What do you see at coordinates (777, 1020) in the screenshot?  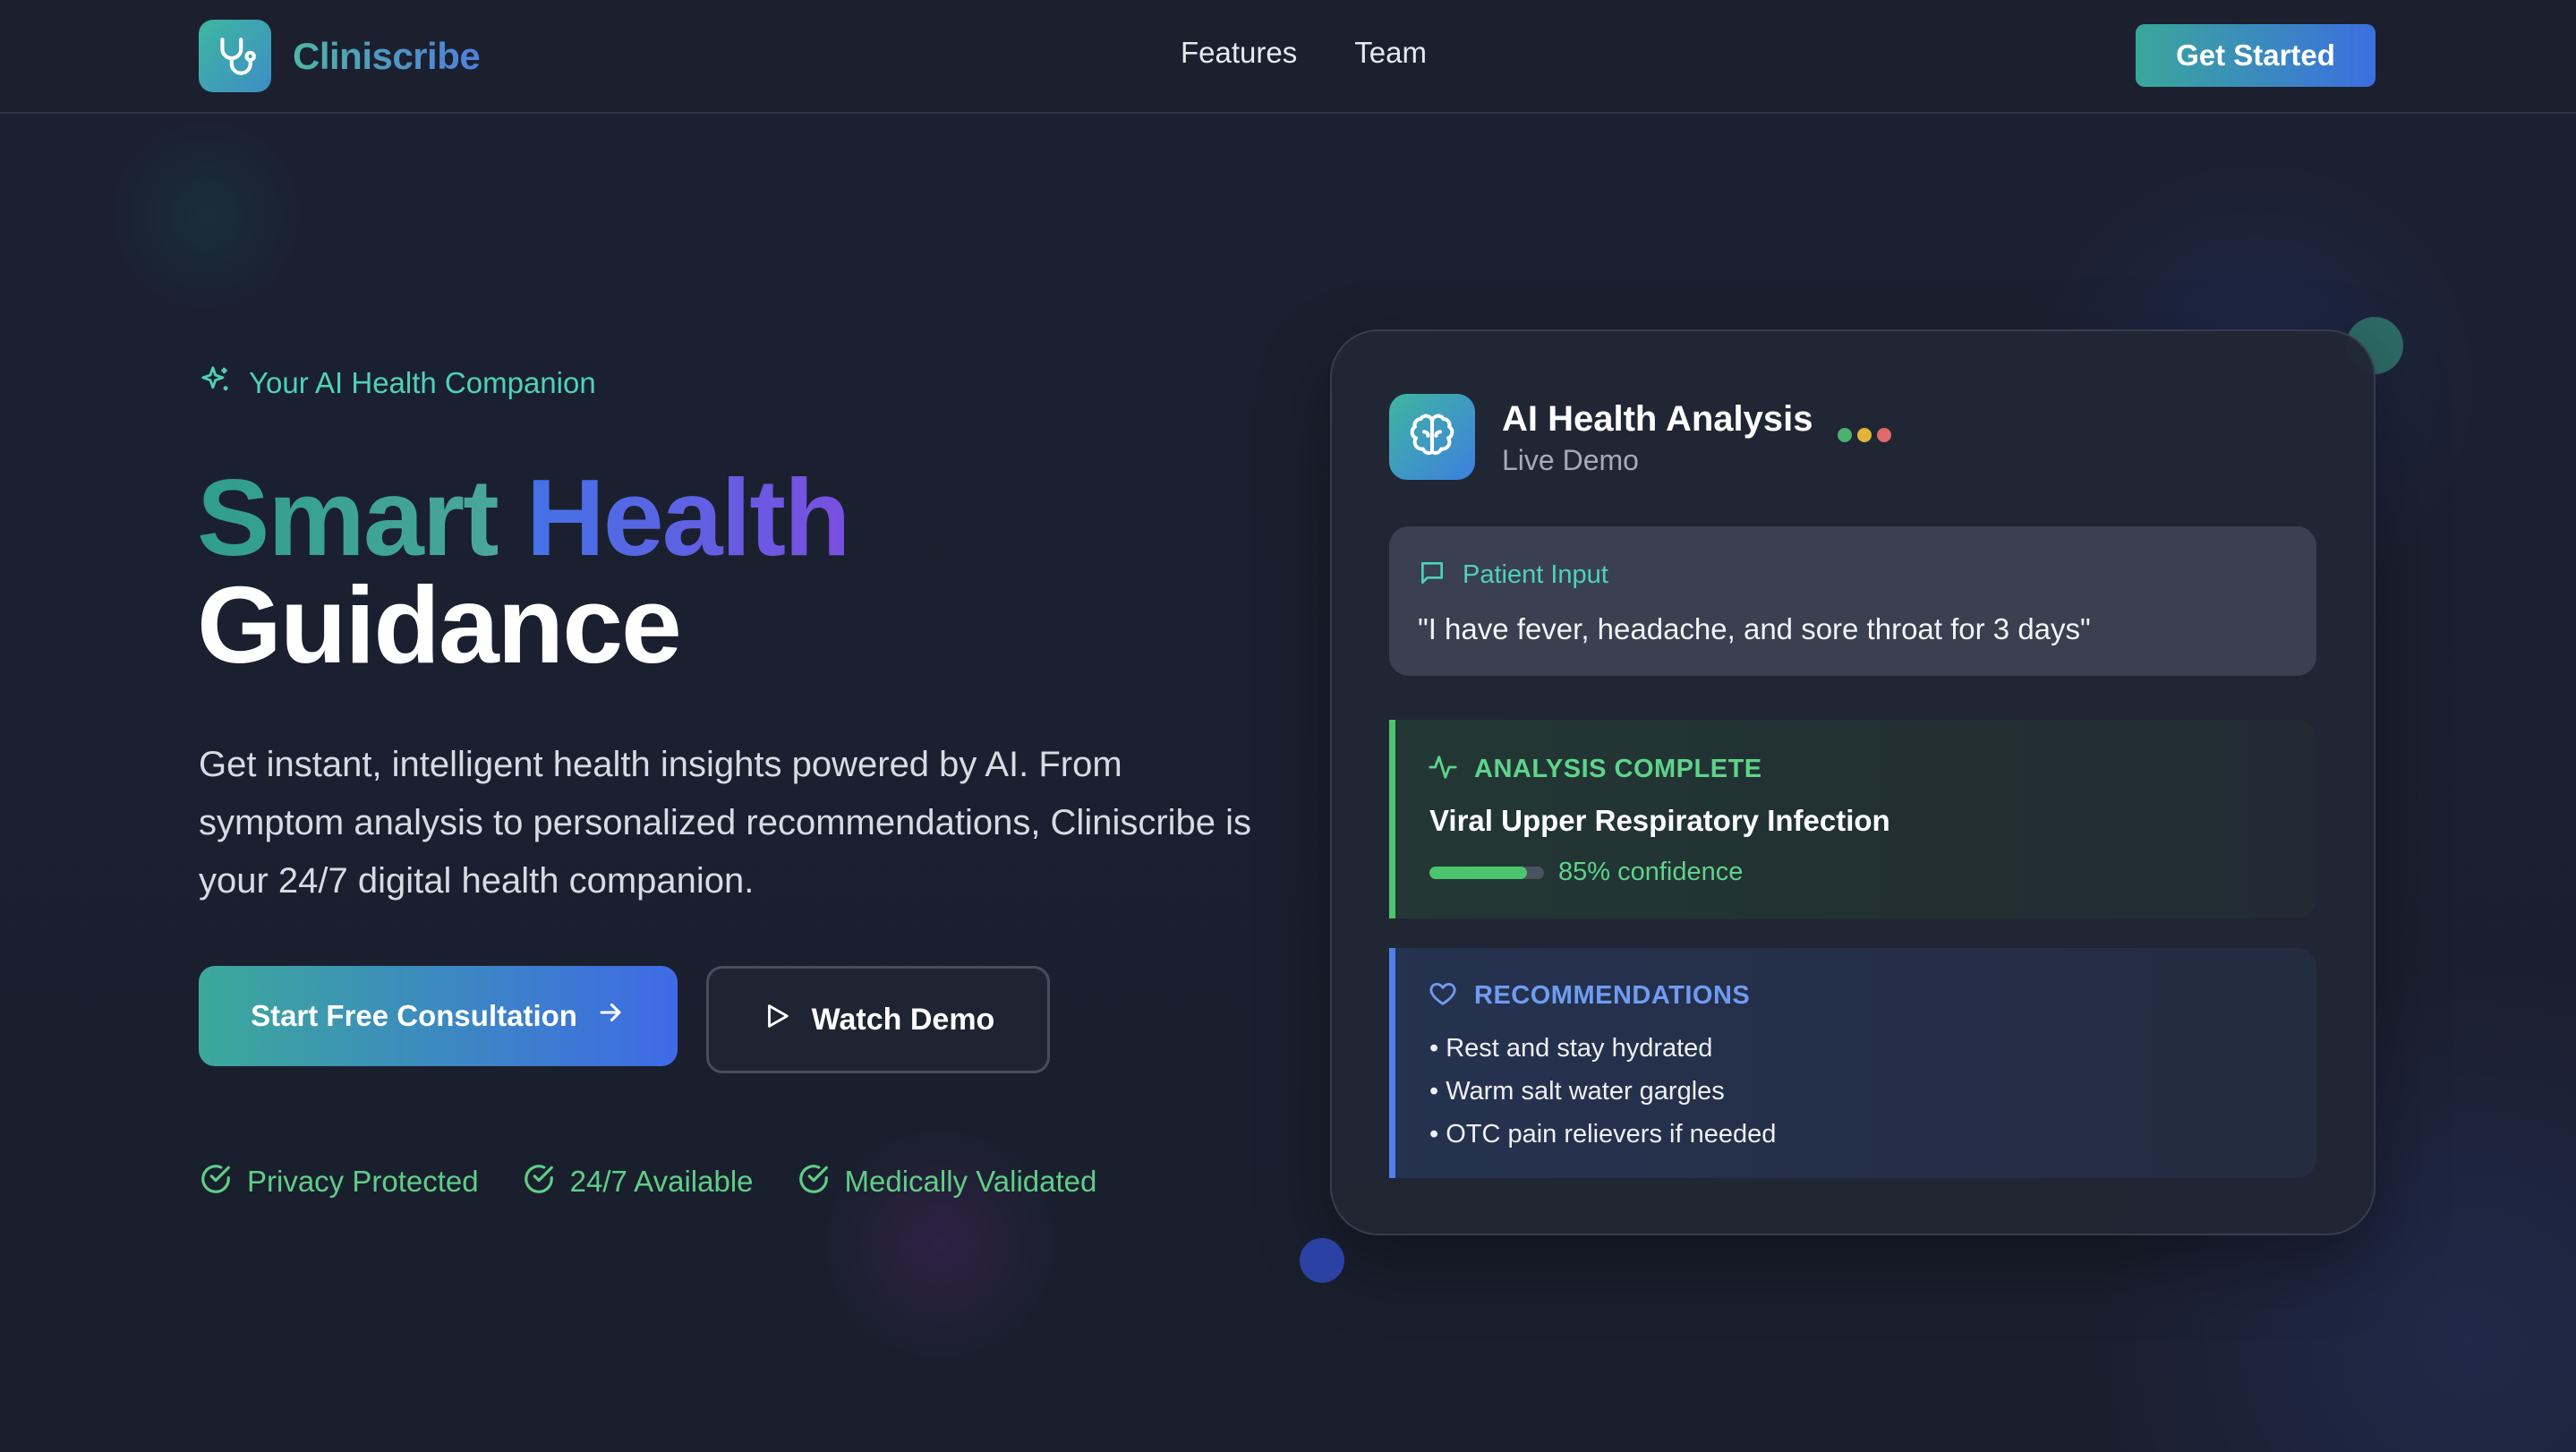 I see `play-icon` at bounding box center [777, 1020].